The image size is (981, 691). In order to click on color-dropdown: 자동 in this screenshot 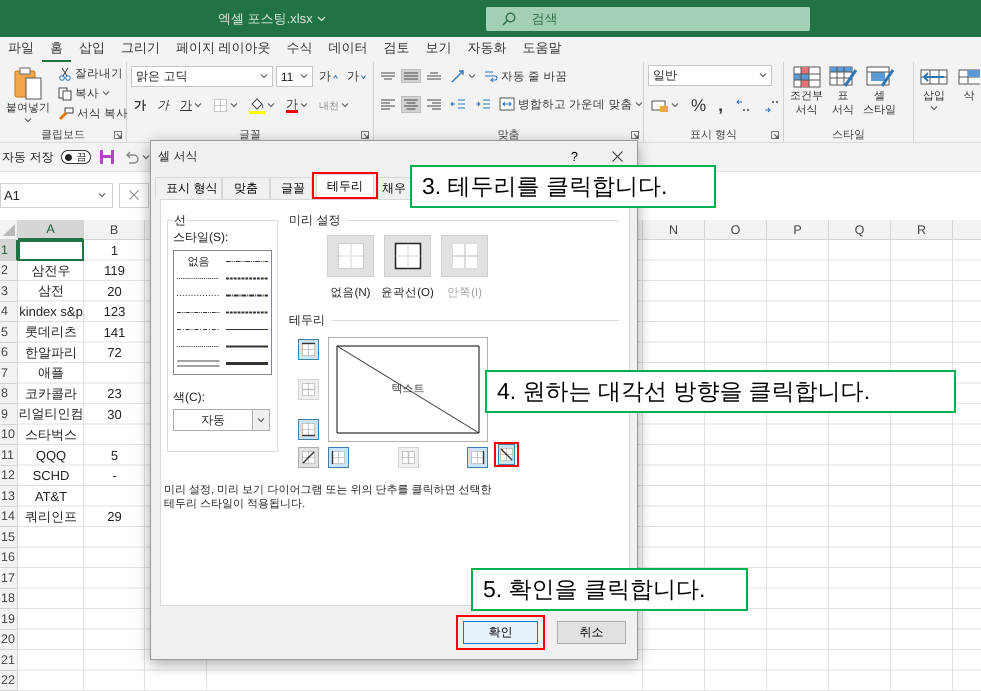, I will do `click(221, 420)`.